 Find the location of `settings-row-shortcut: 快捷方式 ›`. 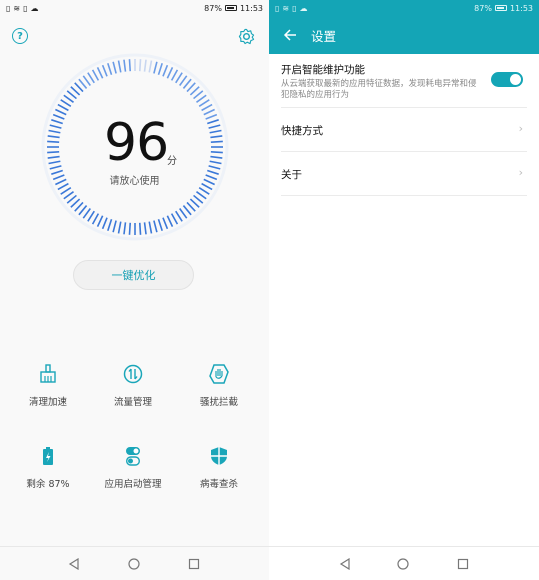

settings-row-shortcut: 快捷方式 › is located at coordinates (404, 130).